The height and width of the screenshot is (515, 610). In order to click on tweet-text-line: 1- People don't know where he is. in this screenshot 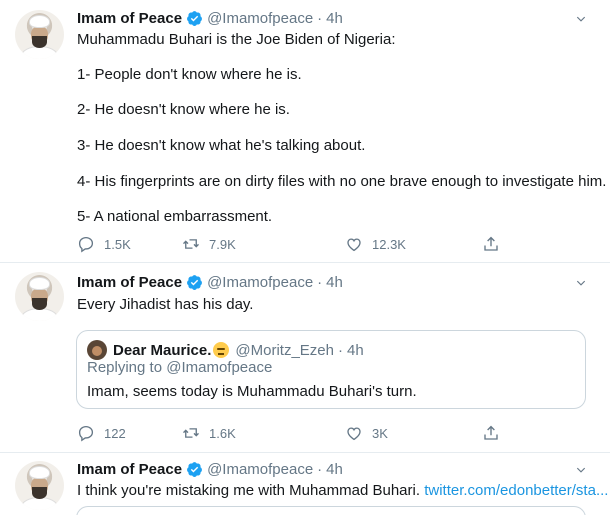, I will do `click(189, 74)`.